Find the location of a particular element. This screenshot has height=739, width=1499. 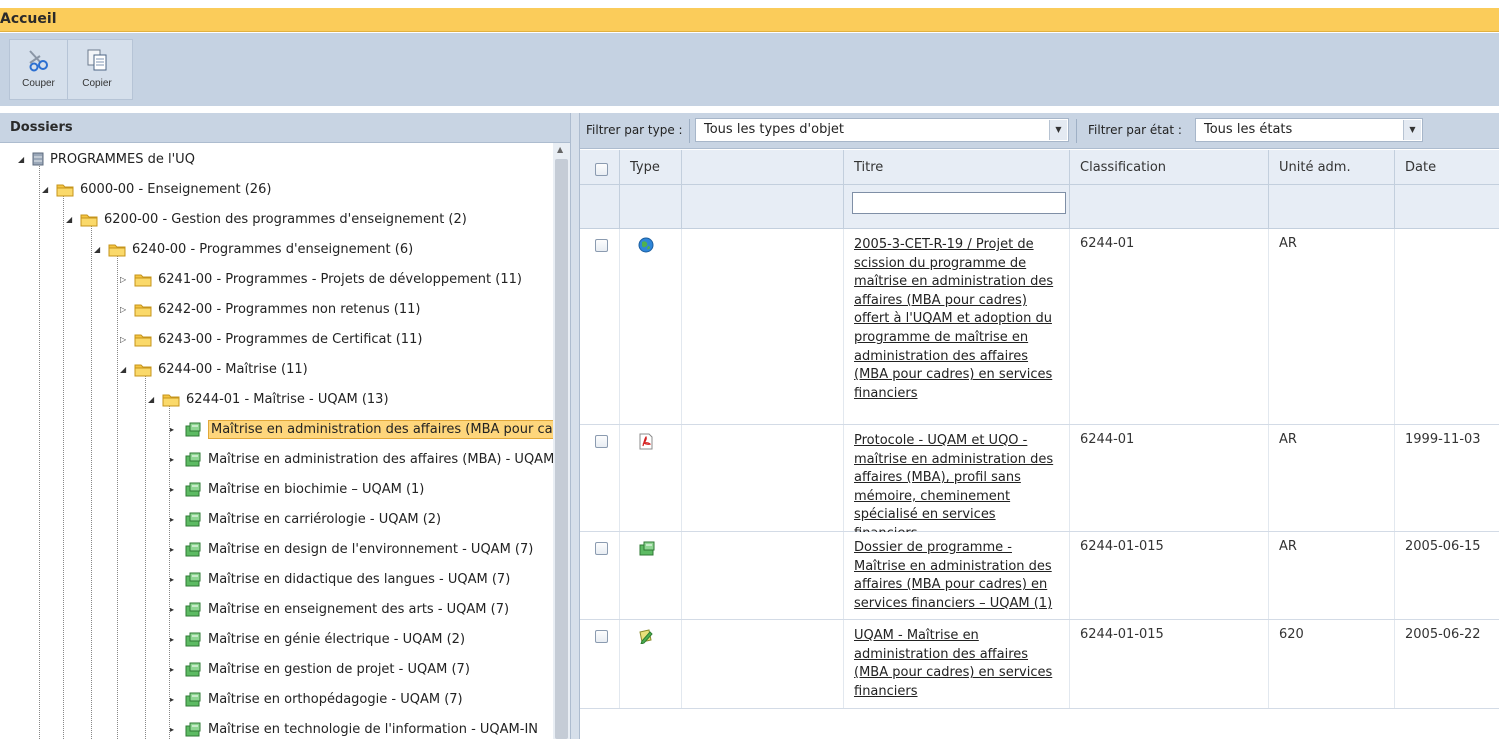

tree-node-root: ◢ PROGRAMMES de l'UQ is located at coordinates (106, 159).